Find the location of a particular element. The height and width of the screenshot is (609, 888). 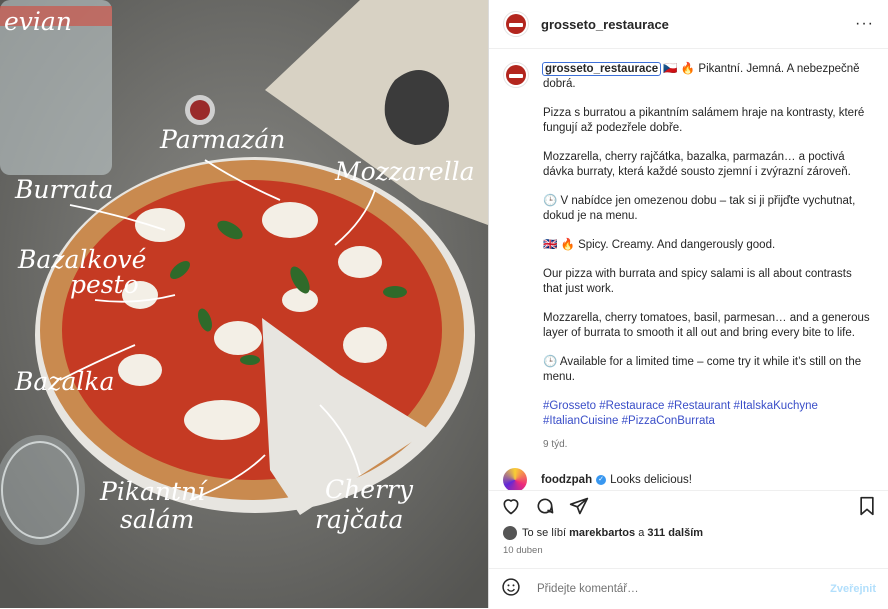

label-pesto-2: pesto is located at coordinates (104, 284).